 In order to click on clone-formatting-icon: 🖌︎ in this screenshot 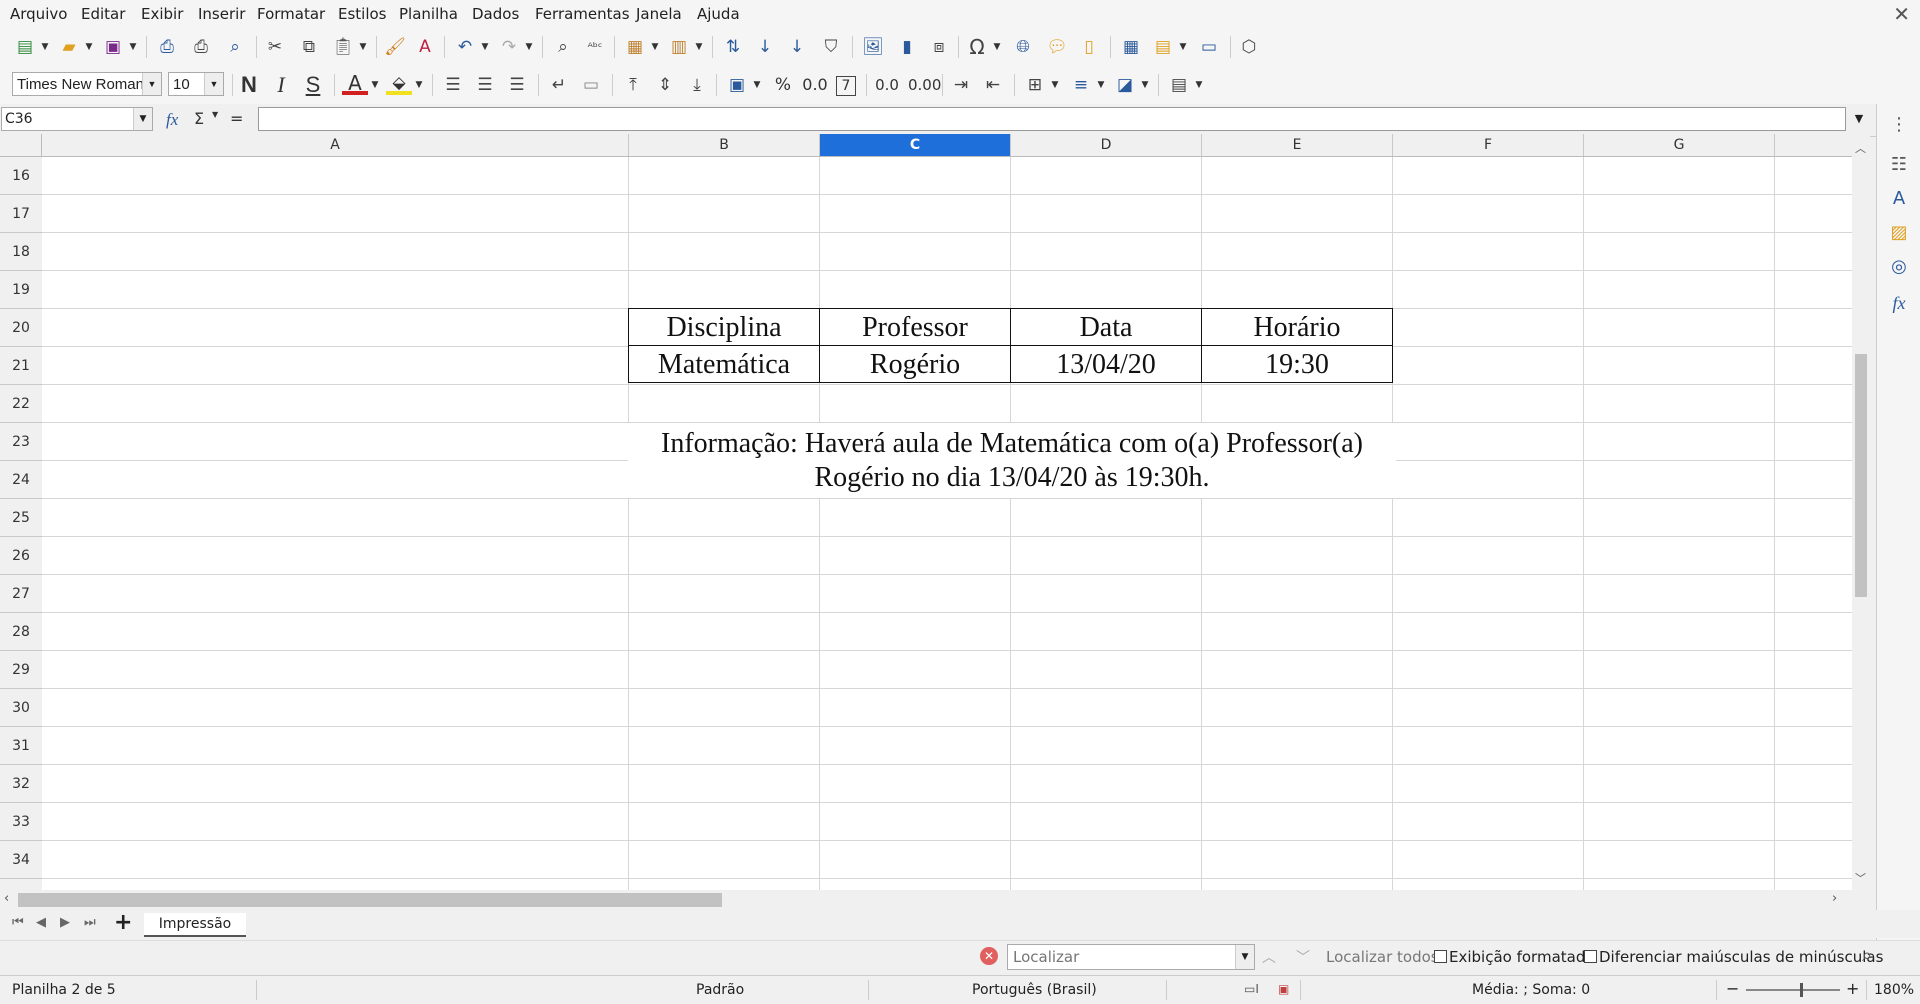, I will do `click(395, 47)`.